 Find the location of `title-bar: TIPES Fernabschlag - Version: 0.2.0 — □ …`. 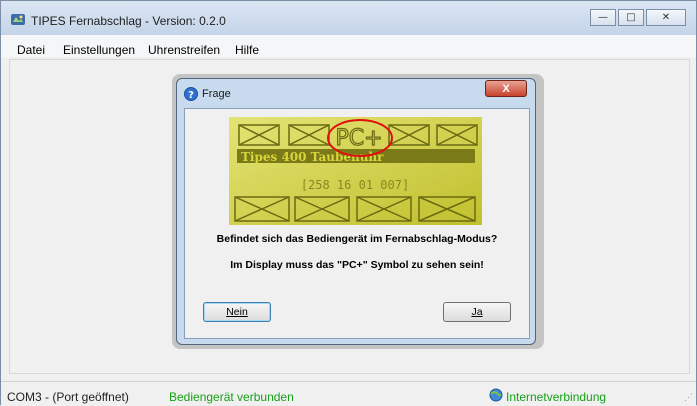

title-bar: TIPES Fernabschlag - Version: 0.2.0 — □ … is located at coordinates (348, 18).